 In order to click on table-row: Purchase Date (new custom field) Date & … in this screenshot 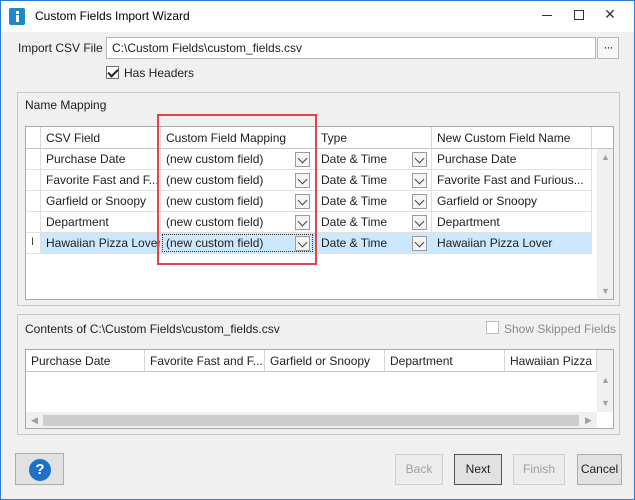, I will do `click(311, 159)`.